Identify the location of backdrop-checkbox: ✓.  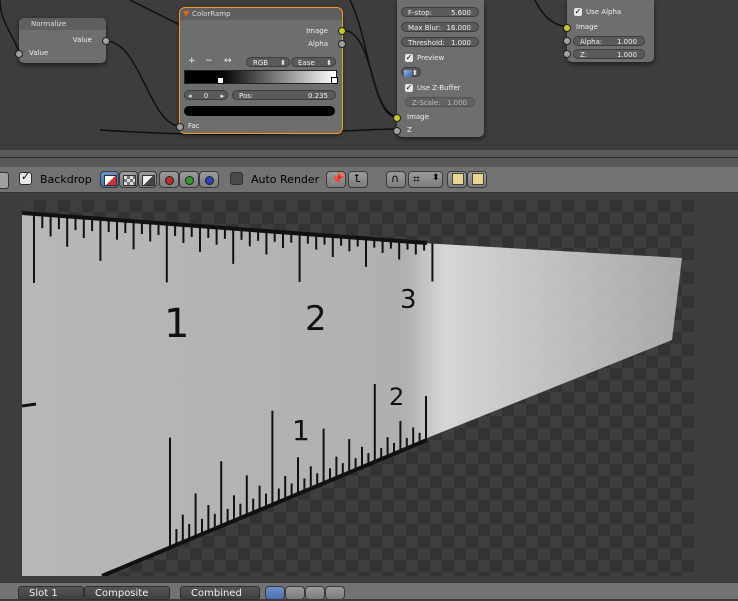
(25, 177).